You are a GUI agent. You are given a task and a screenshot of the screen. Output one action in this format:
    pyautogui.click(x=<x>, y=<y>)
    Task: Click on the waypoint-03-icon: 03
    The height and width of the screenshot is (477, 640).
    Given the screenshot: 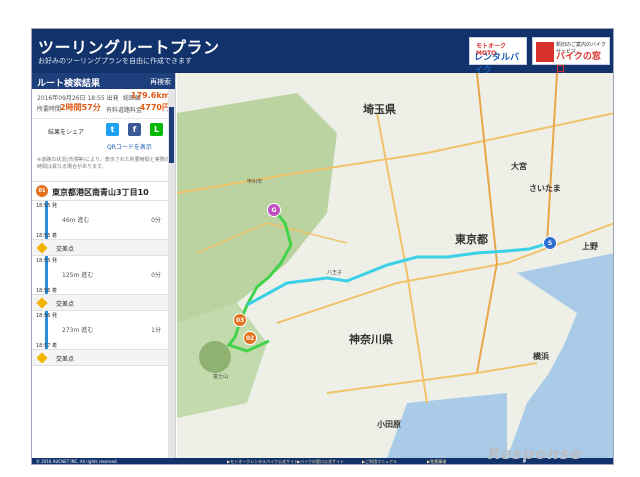 What is the action you would take?
    pyautogui.click(x=240, y=320)
    